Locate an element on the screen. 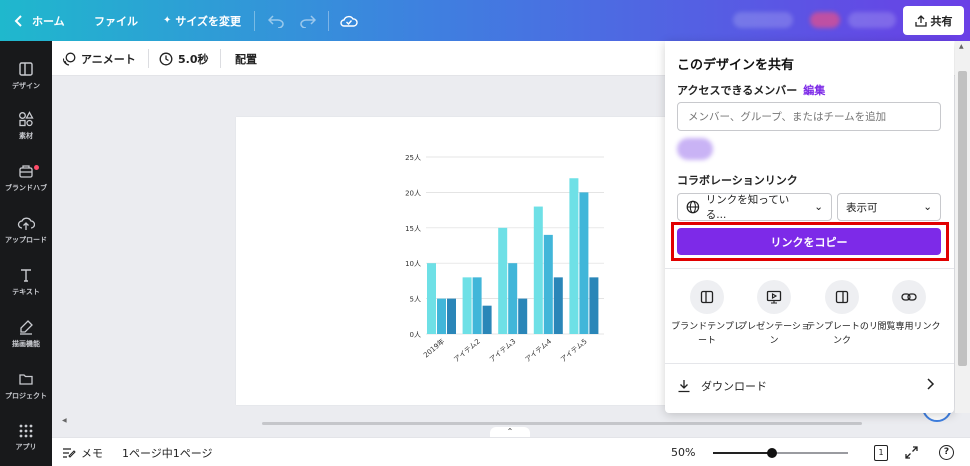 The image size is (970, 466). chevron-right-icon is located at coordinates (931, 384).